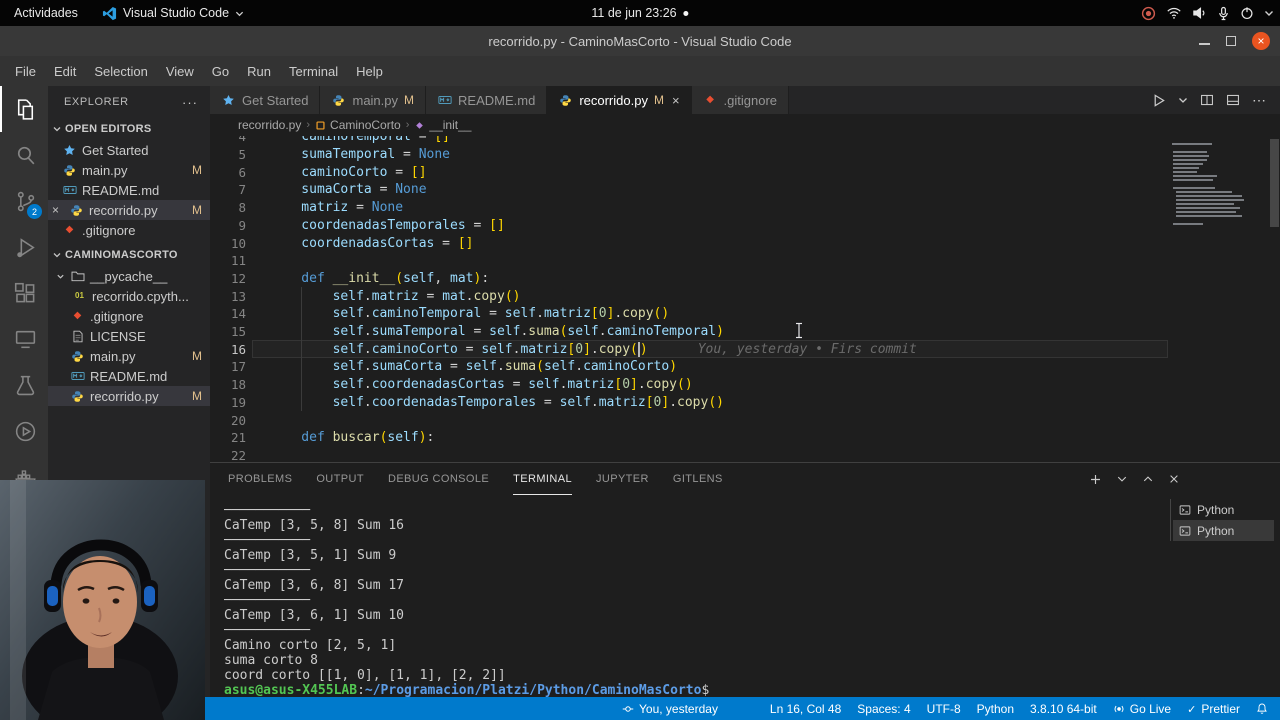 This screenshot has height=720, width=1280. What do you see at coordinates (740, 100) in the screenshot?
I see `tab--gitignore: ◆ .gitignore` at bounding box center [740, 100].